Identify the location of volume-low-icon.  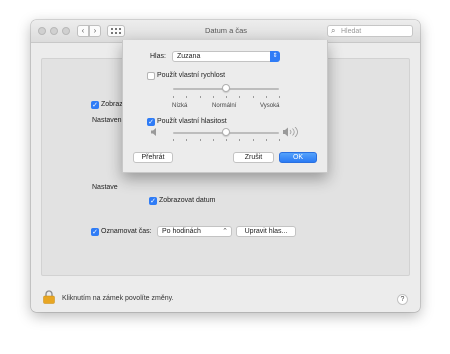
(153, 132).